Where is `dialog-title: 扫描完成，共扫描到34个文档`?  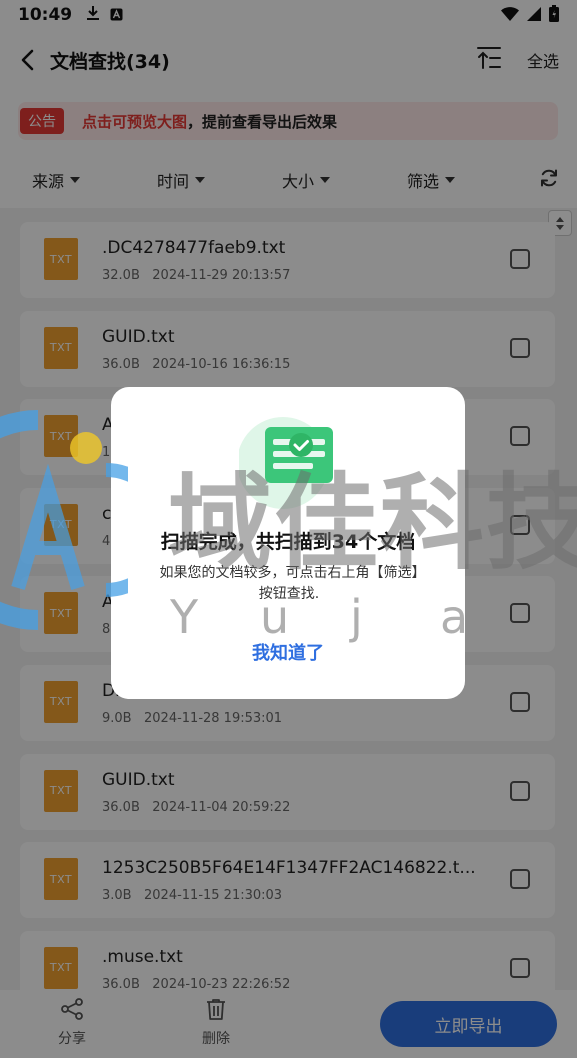 dialog-title: 扫描完成，共扫描到34个文档 is located at coordinates (288, 542).